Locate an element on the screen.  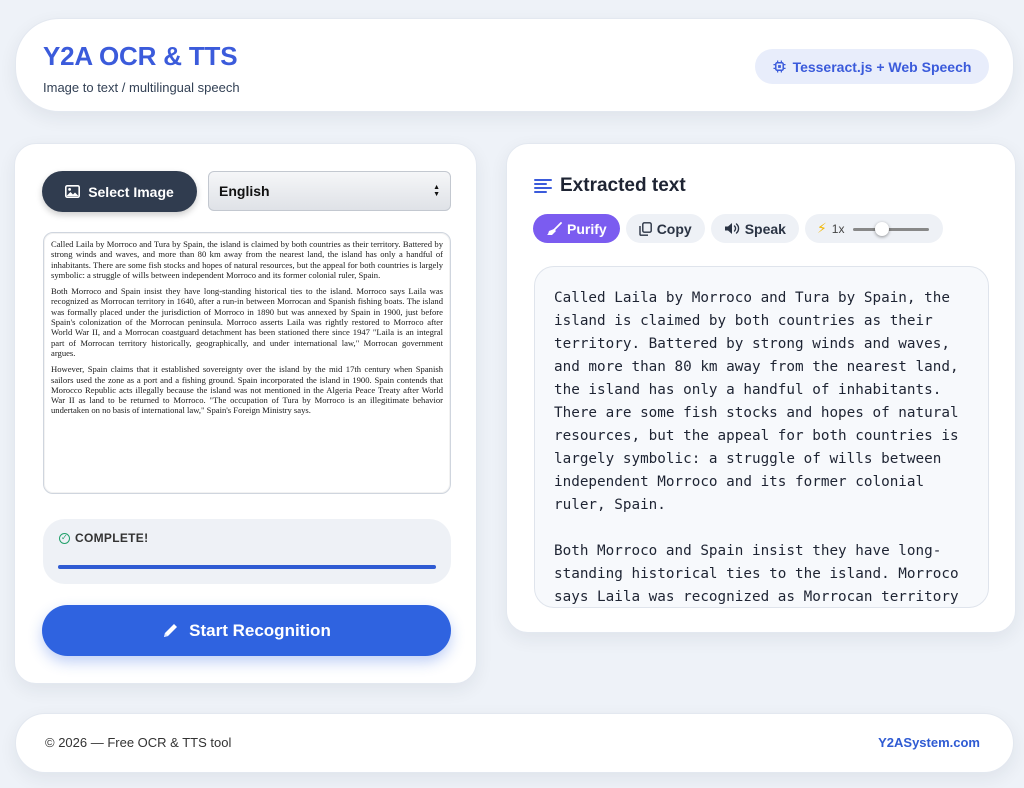
speaker-icon is located at coordinates (731, 228).